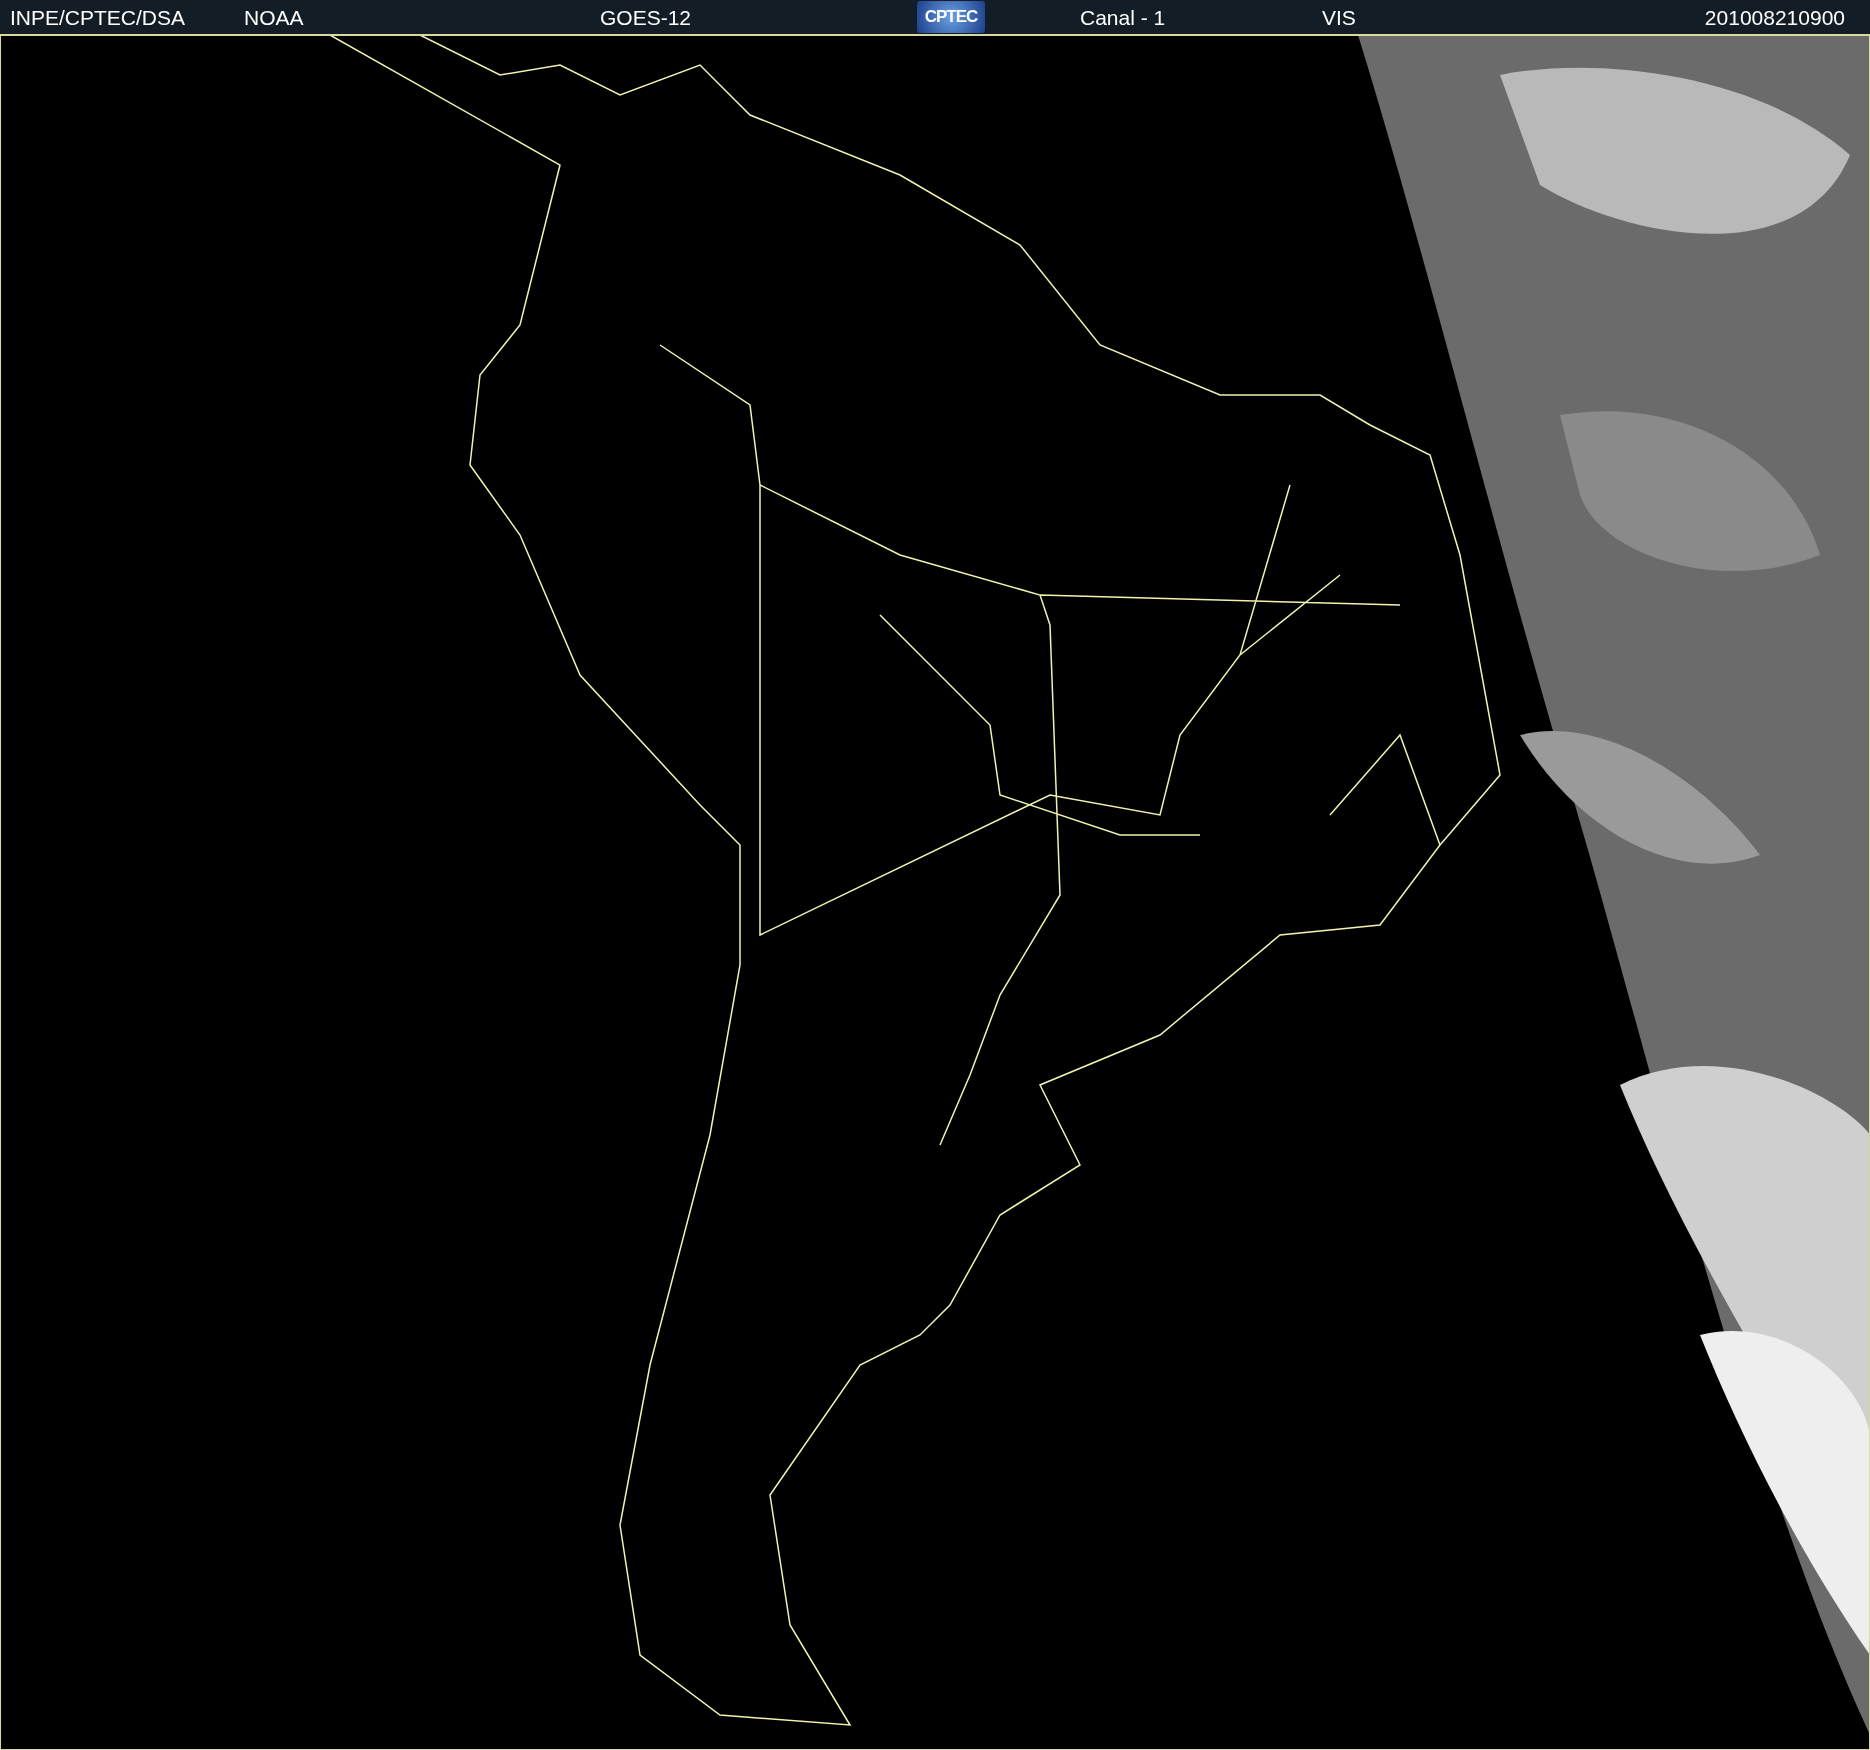  I want to click on header-label: 201008210900, so click(1774, 17).